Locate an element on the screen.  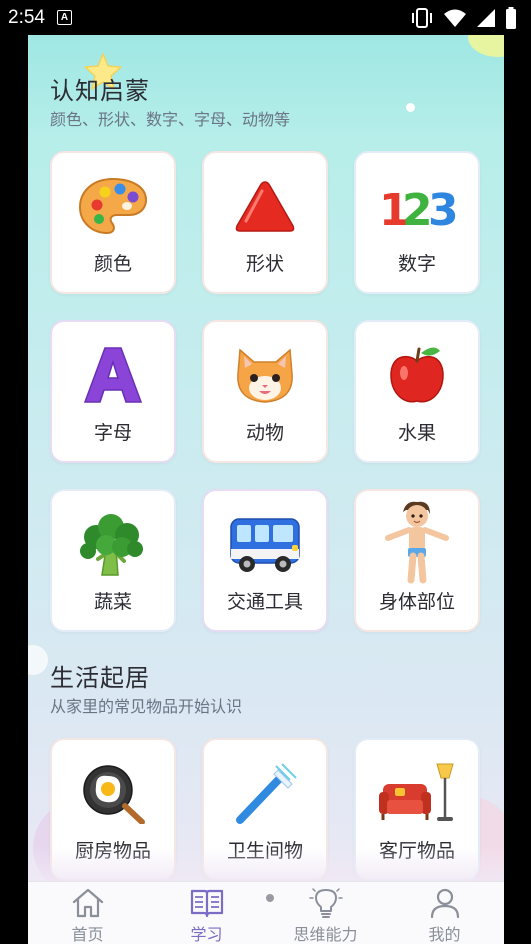
status-icons is located at coordinates (463, 18).